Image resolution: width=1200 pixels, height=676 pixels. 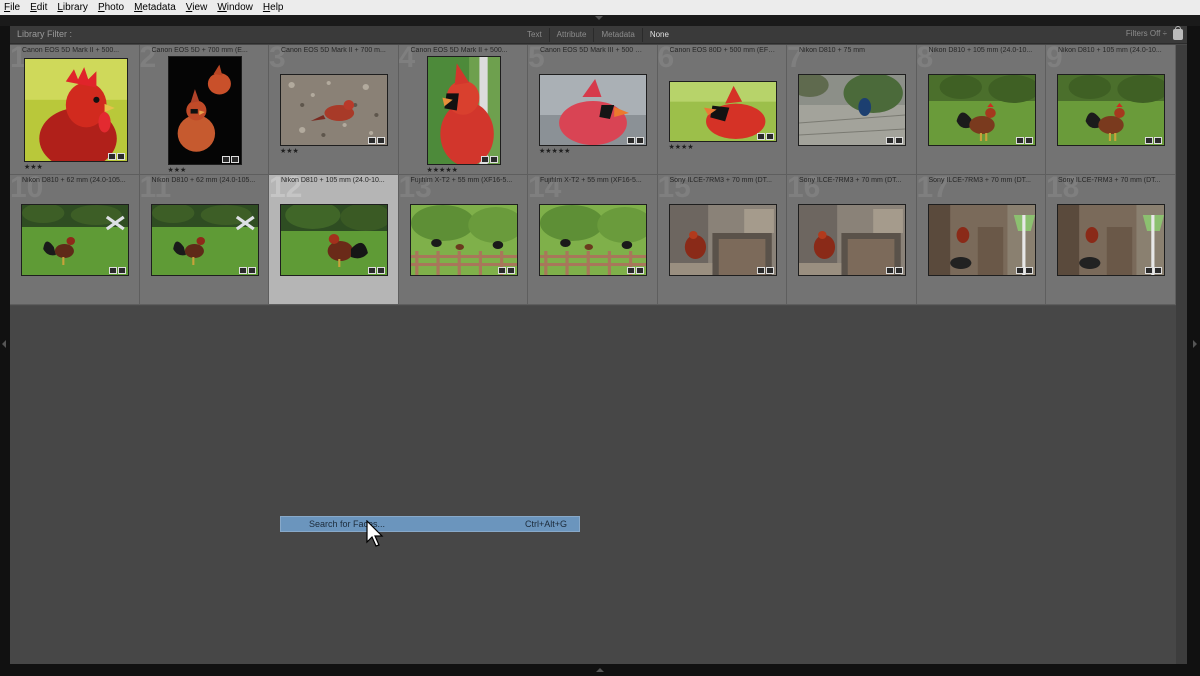 What do you see at coordinates (1146, 33) in the screenshot?
I see `filters-off-dropdown: Filters Off ÷` at bounding box center [1146, 33].